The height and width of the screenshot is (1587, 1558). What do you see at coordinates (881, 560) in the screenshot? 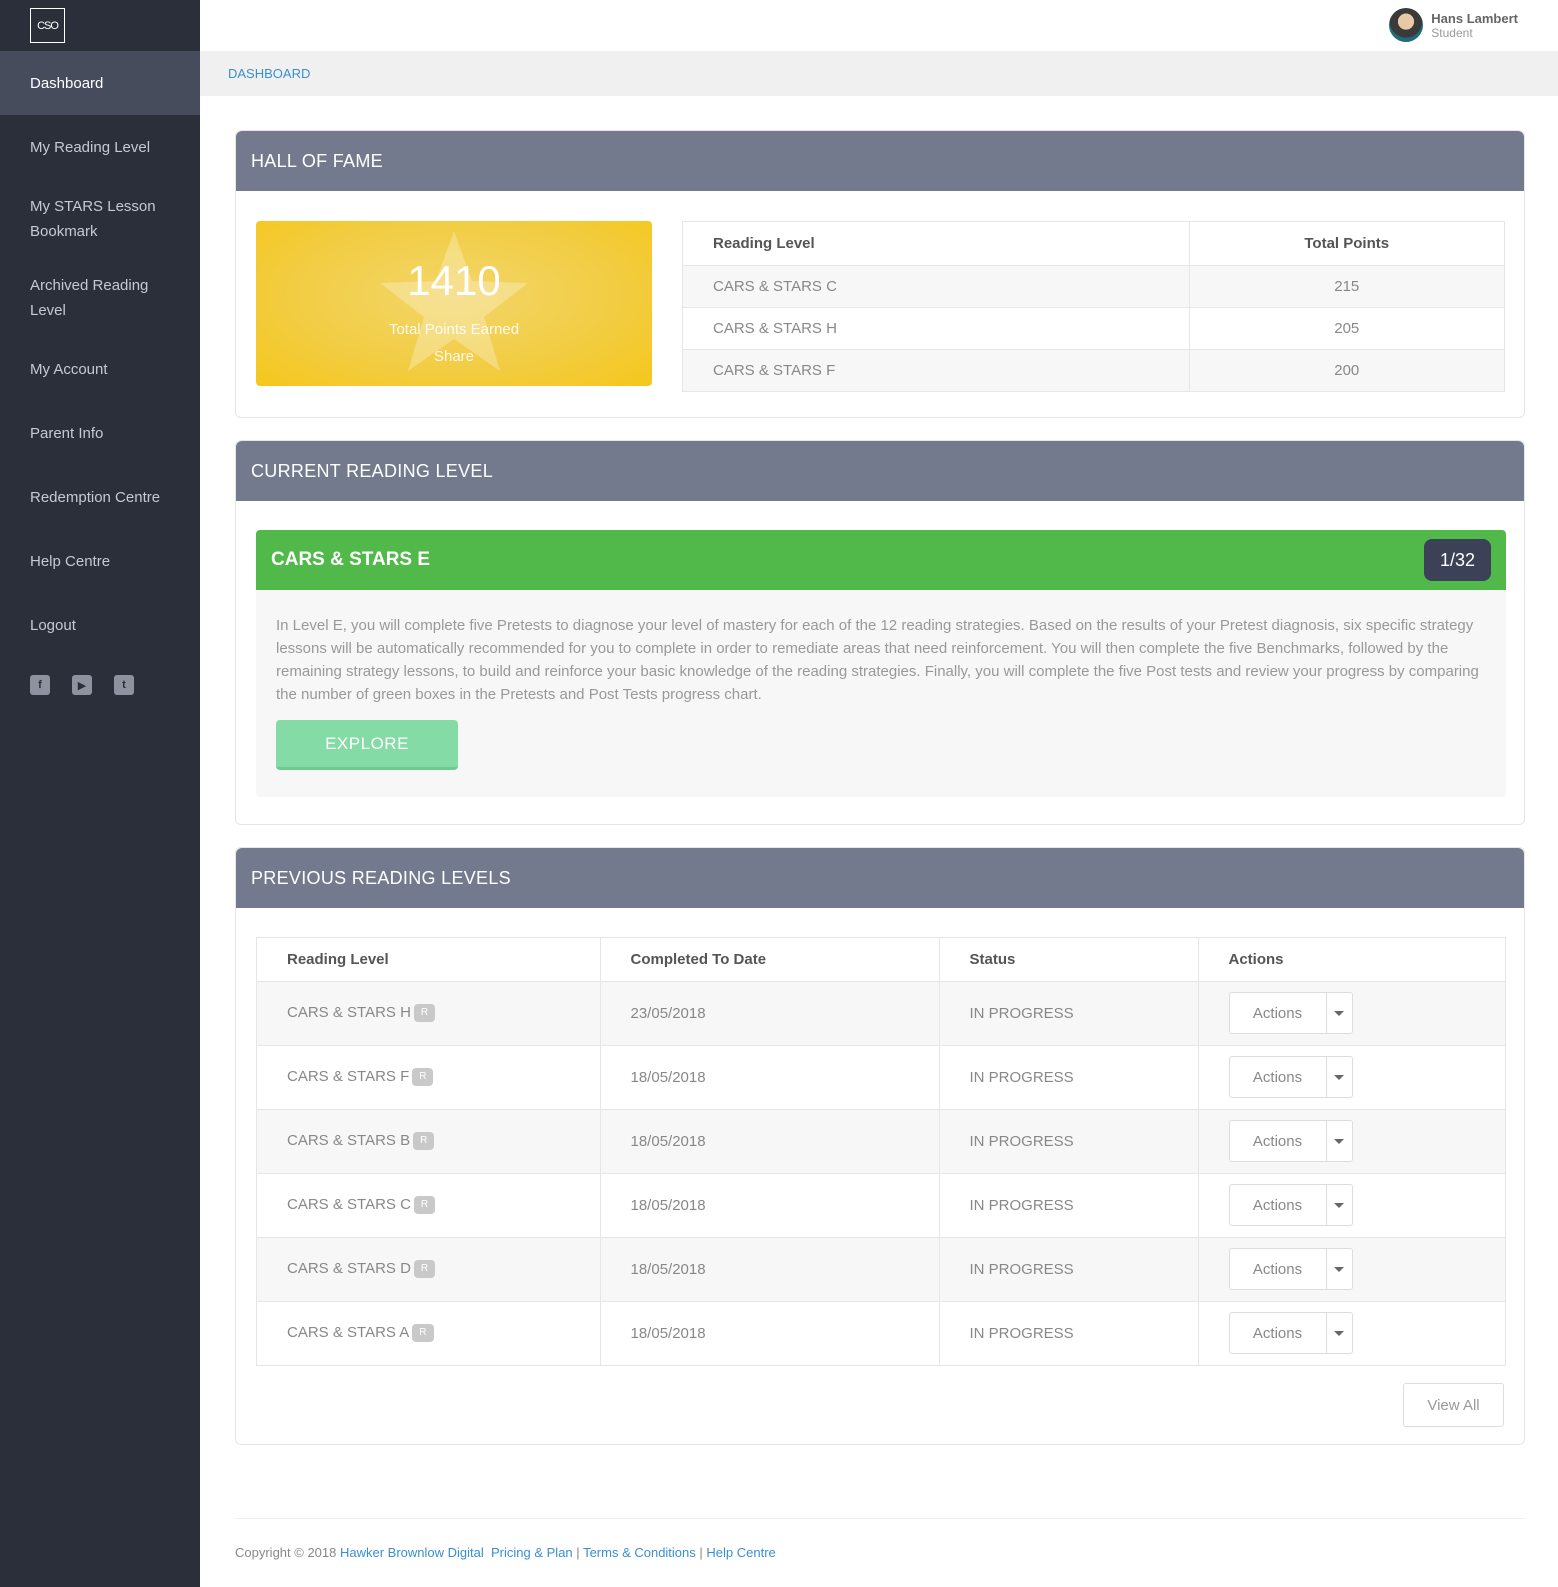
I see `level-header: CARS & STARS E 1/32` at bounding box center [881, 560].